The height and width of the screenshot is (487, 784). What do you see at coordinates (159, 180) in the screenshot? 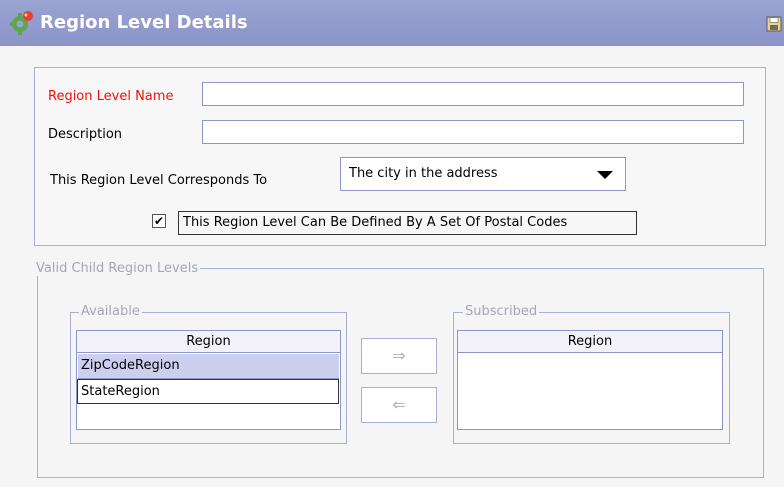
I see `corresponds-to-label: This Region Level Corresponds To` at bounding box center [159, 180].